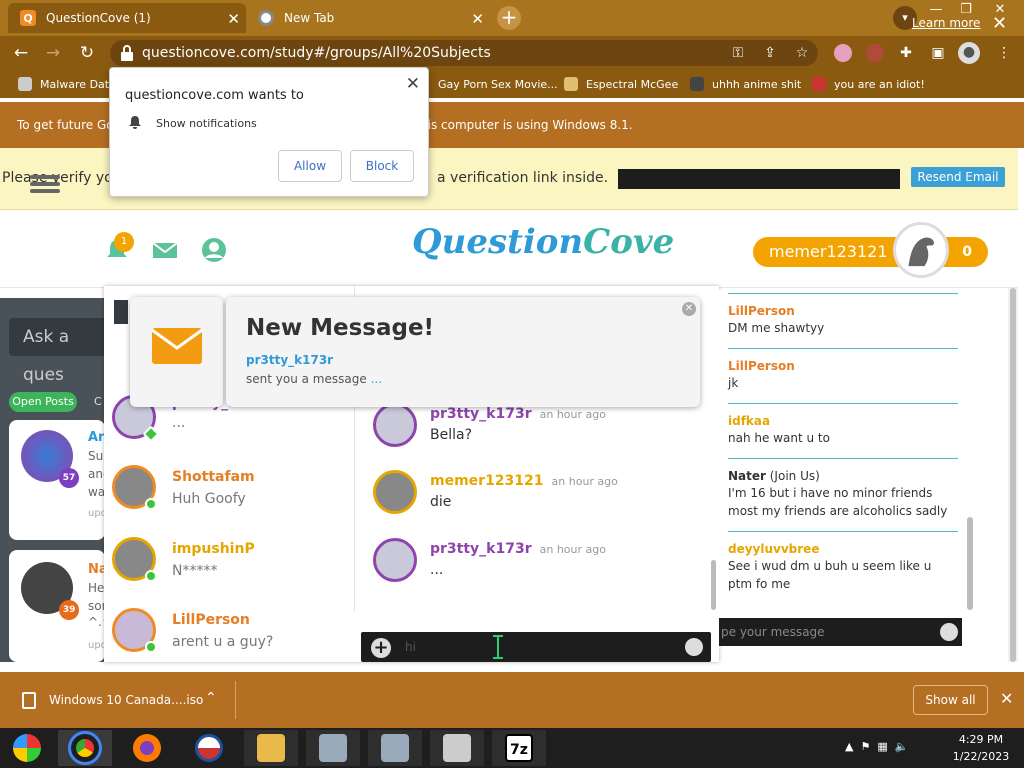 The height and width of the screenshot is (768, 1024). I want to click on online-status-icon, so click(151, 576).